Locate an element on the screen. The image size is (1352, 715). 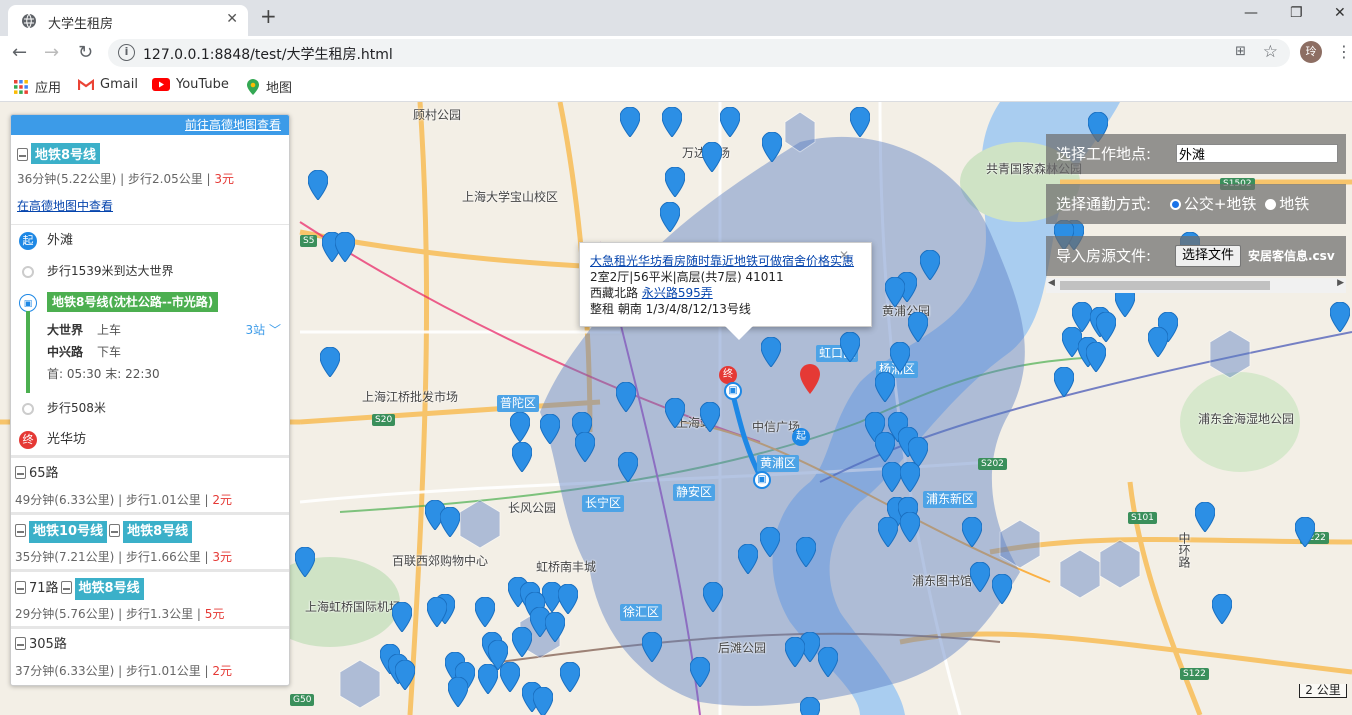
profile-avatar: 玲 is located at coordinates (1311, 52).